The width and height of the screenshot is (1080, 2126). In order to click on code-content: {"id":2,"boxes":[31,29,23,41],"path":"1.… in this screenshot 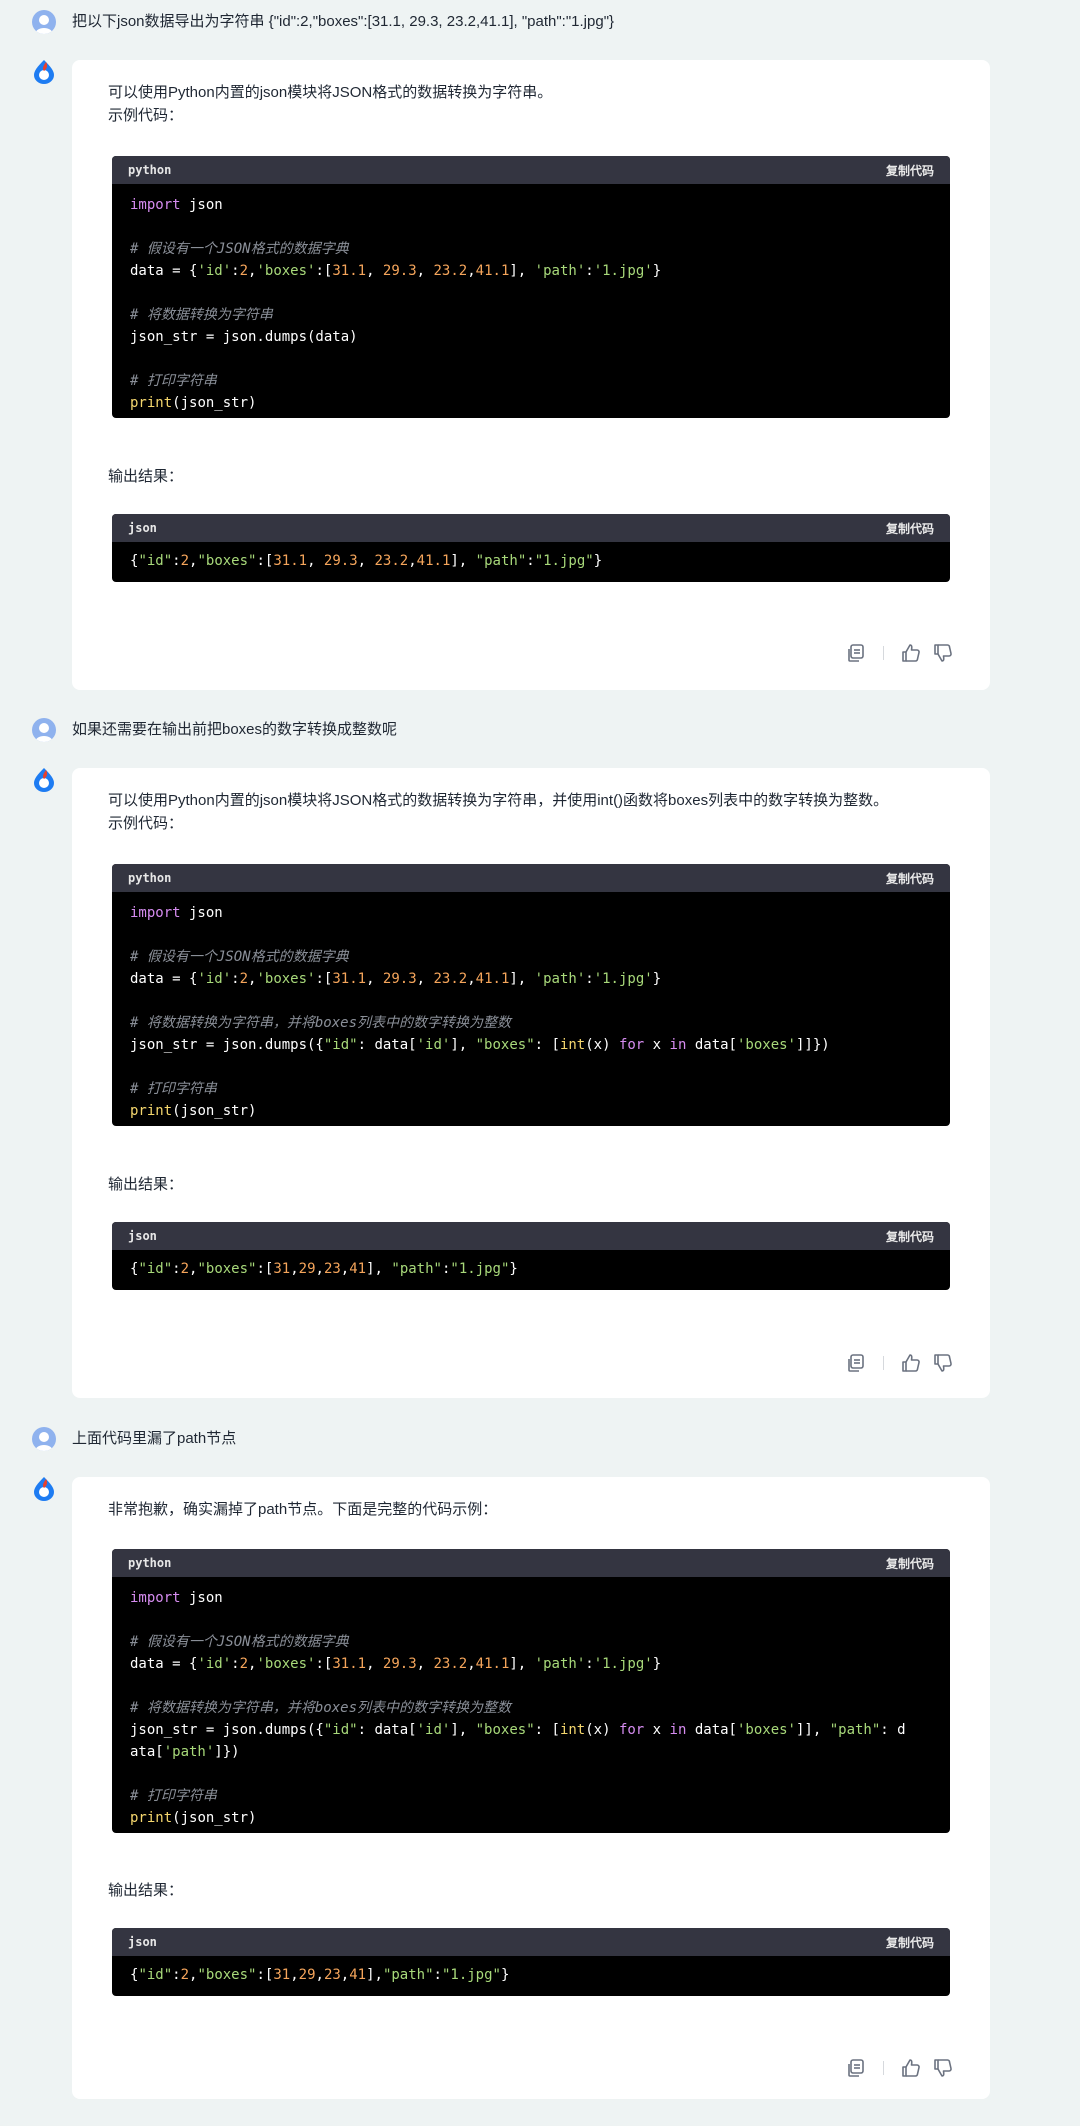, I will do `click(320, 1975)`.